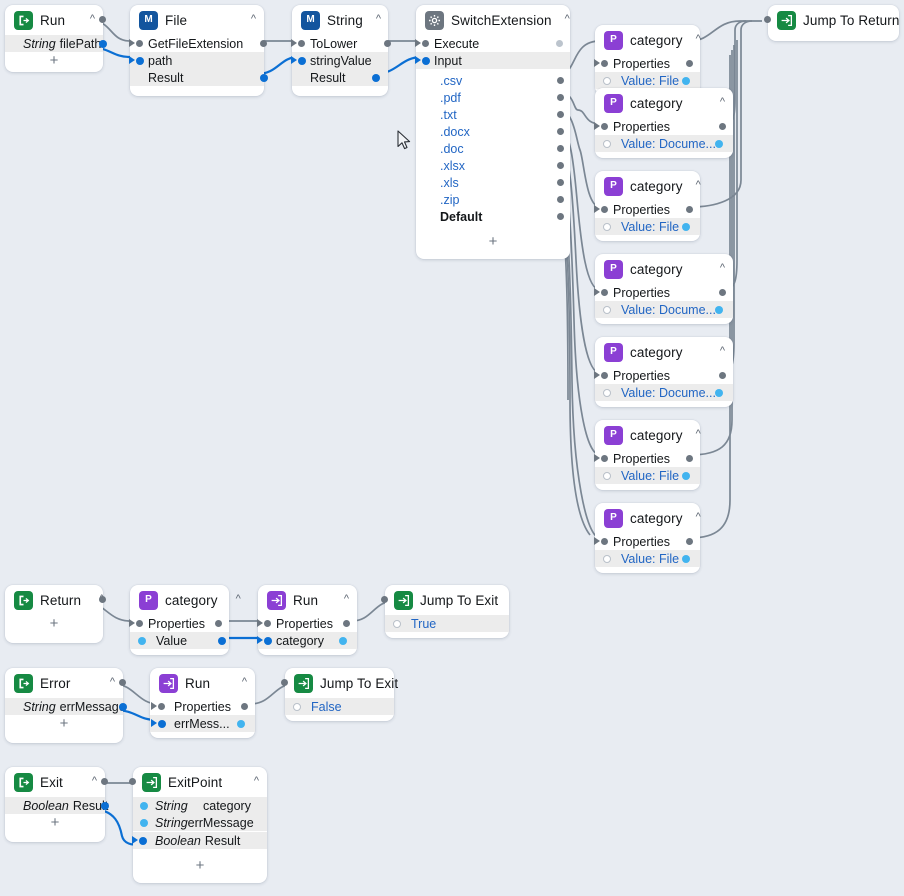 This screenshot has width=904, height=896. What do you see at coordinates (493, 165) in the screenshot?
I see `case-row-xlsx: .xlsx` at bounding box center [493, 165].